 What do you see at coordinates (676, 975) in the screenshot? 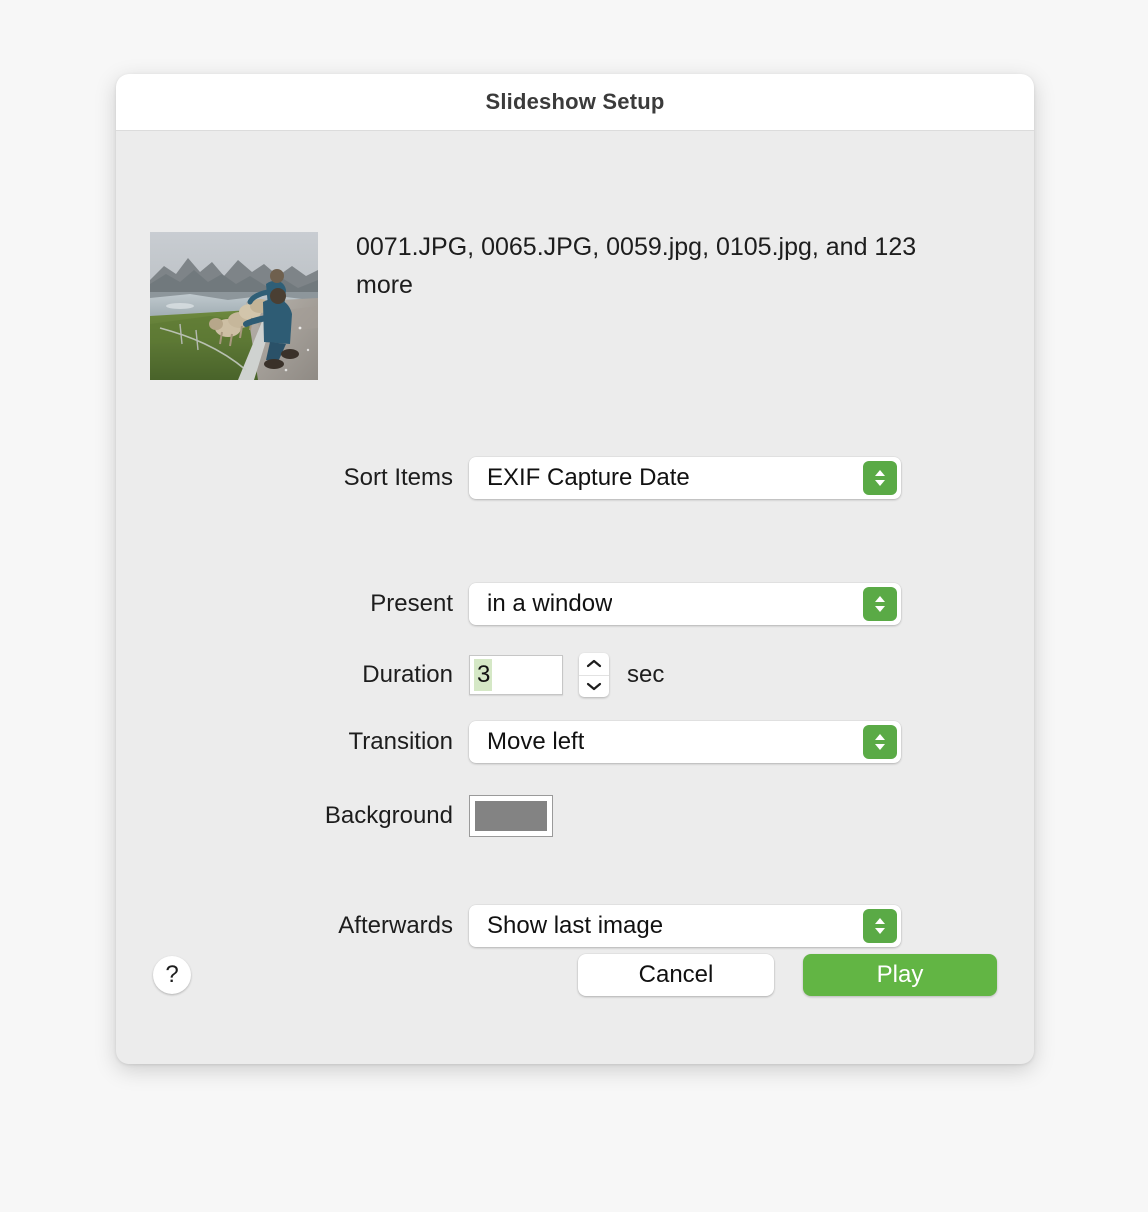
I see `cancel-button: Cancel` at bounding box center [676, 975].